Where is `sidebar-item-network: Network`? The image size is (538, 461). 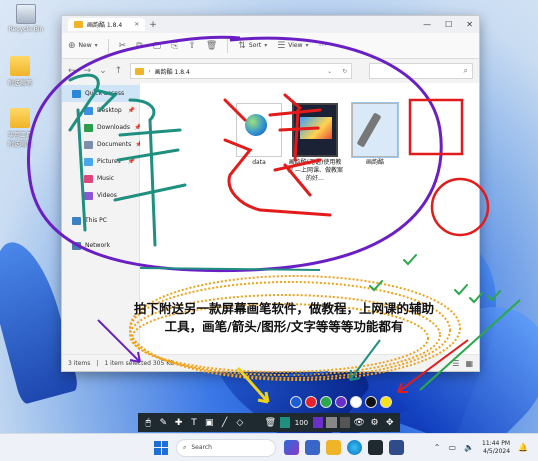 sidebar-item-network: Network is located at coordinates (100, 245).